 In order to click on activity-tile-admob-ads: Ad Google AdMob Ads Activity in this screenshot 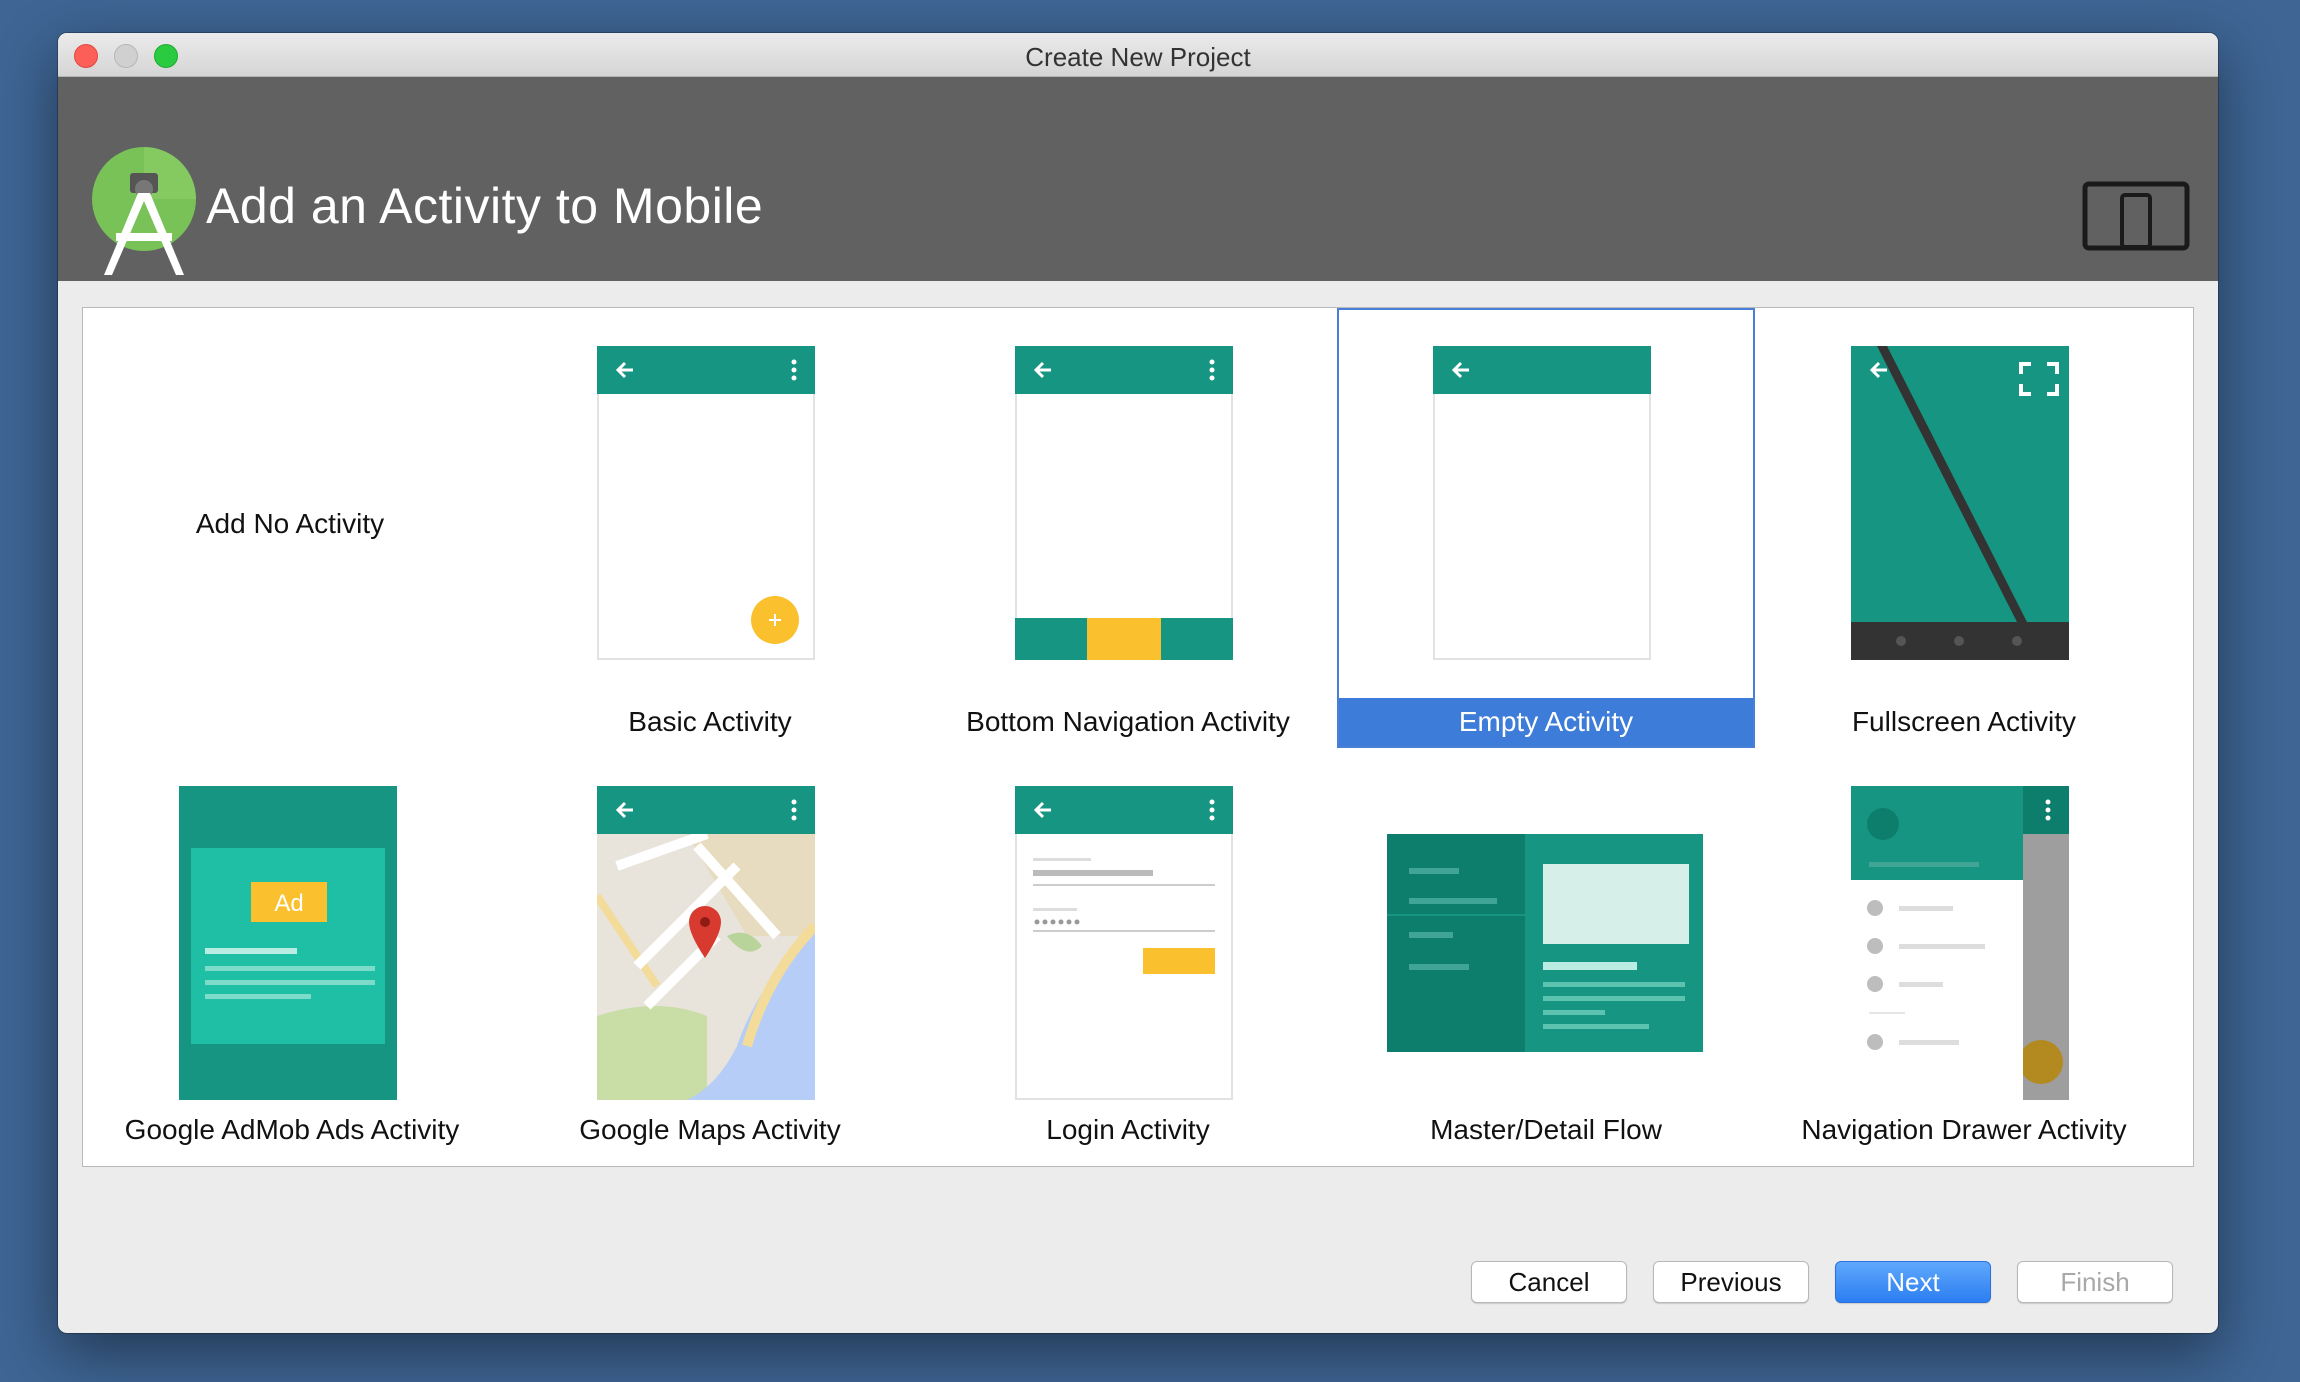, I will do `click(292, 957)`.